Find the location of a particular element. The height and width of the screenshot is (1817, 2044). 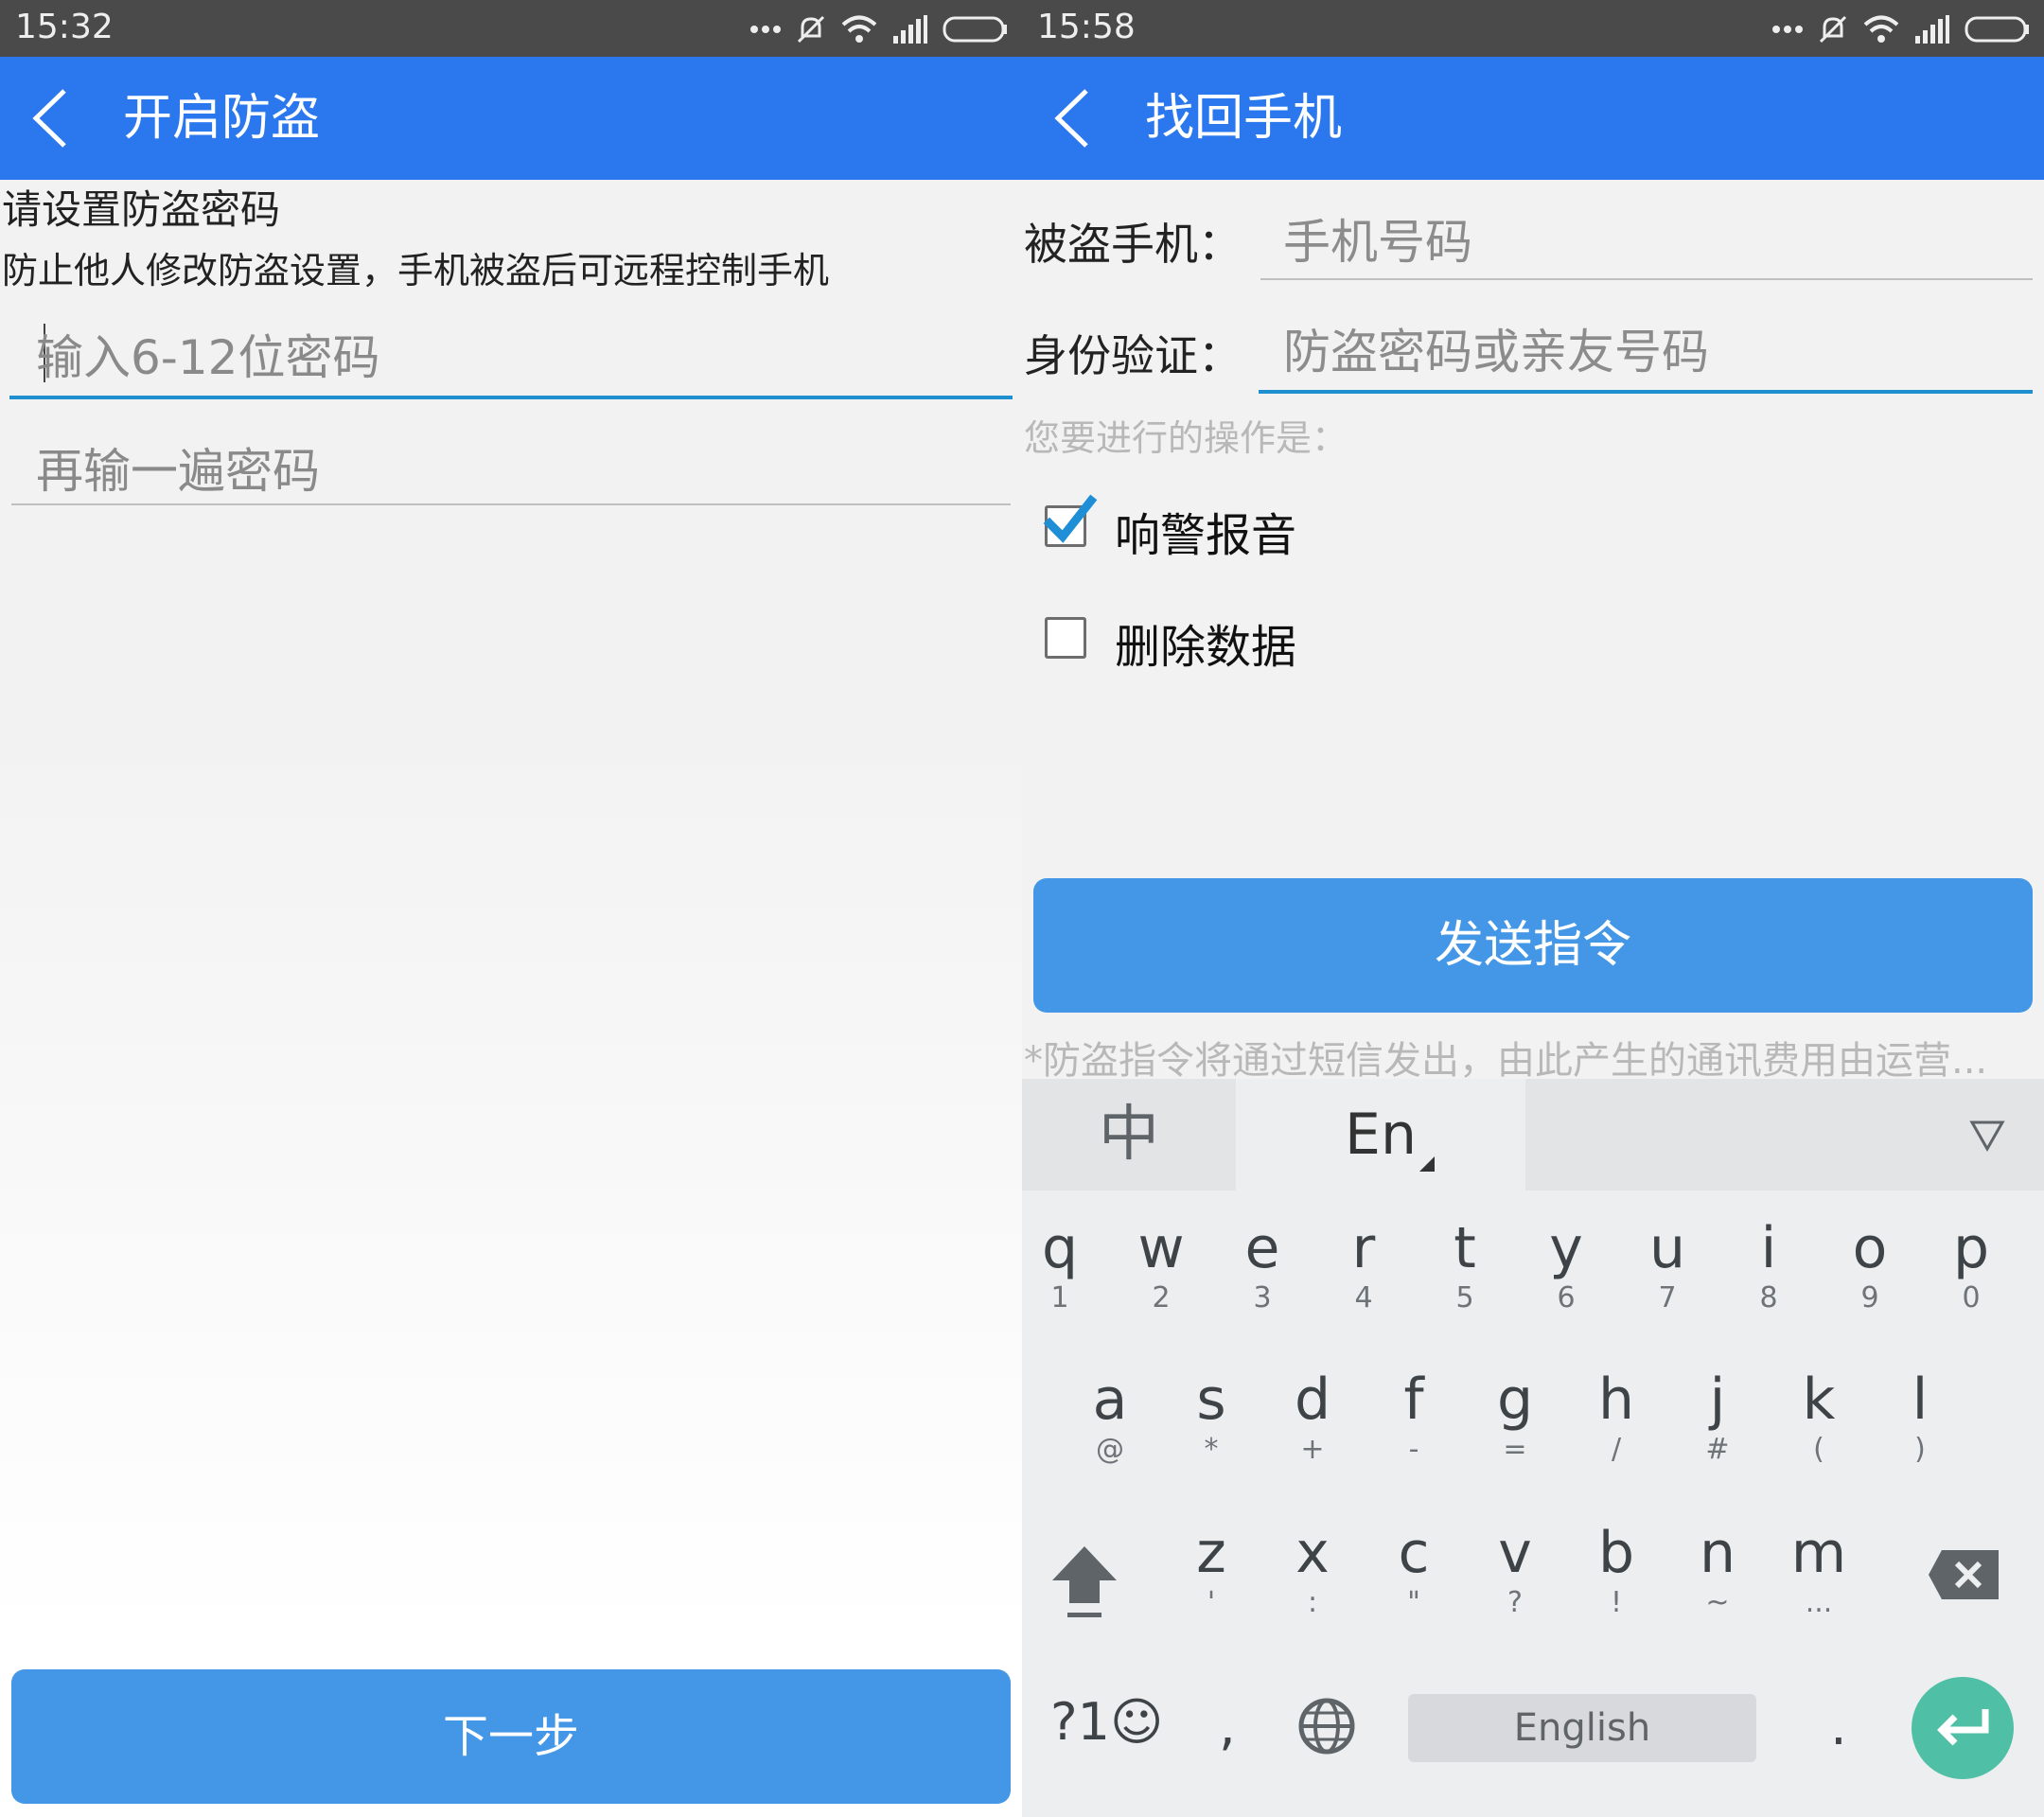

key-letter: v is located at coordinates (1515, 1553).